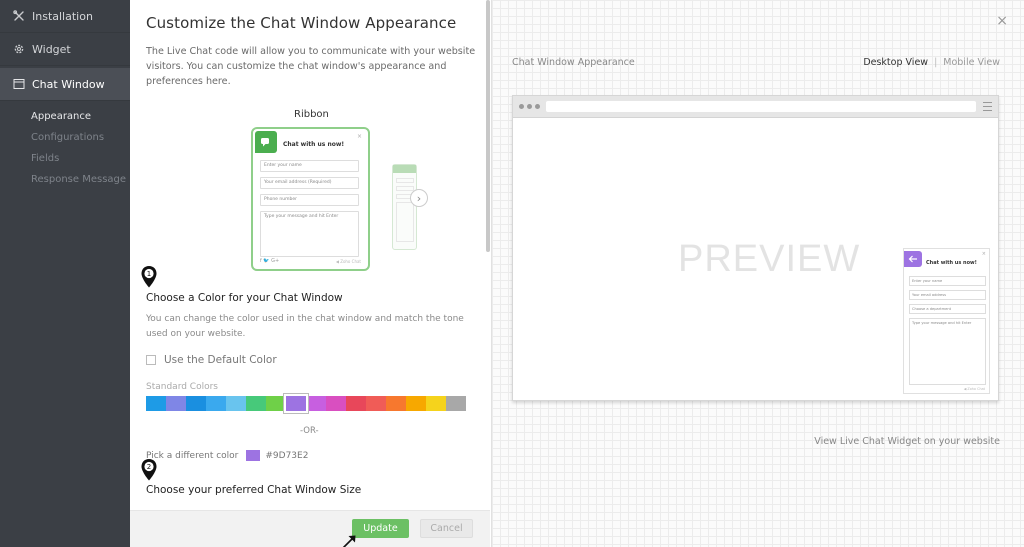 The image size is (1024, 547). Describe the element at coordinates (68, 84) in the screenshot. I see `sidebar-item-label: Chat Window` at that location.